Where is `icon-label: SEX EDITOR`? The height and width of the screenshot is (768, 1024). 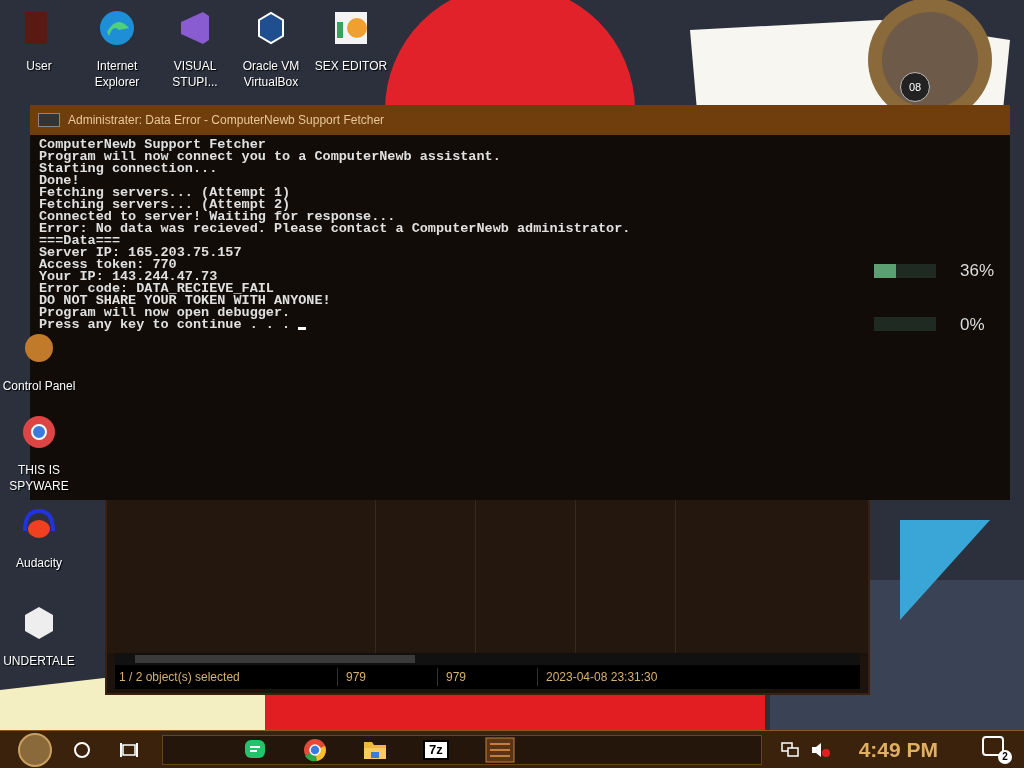 icon-label: SEX EDITOR is located at coordinates (351, 66).